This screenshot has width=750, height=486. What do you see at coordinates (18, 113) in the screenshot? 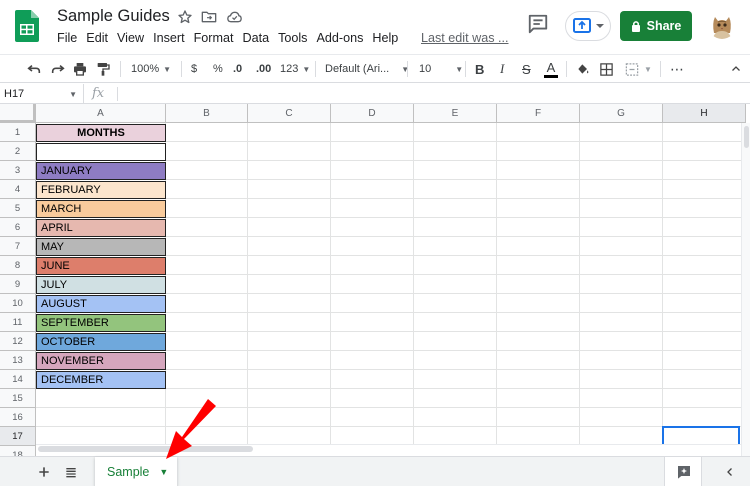
I see `select-all-corner` at bounding box center [18, 113].